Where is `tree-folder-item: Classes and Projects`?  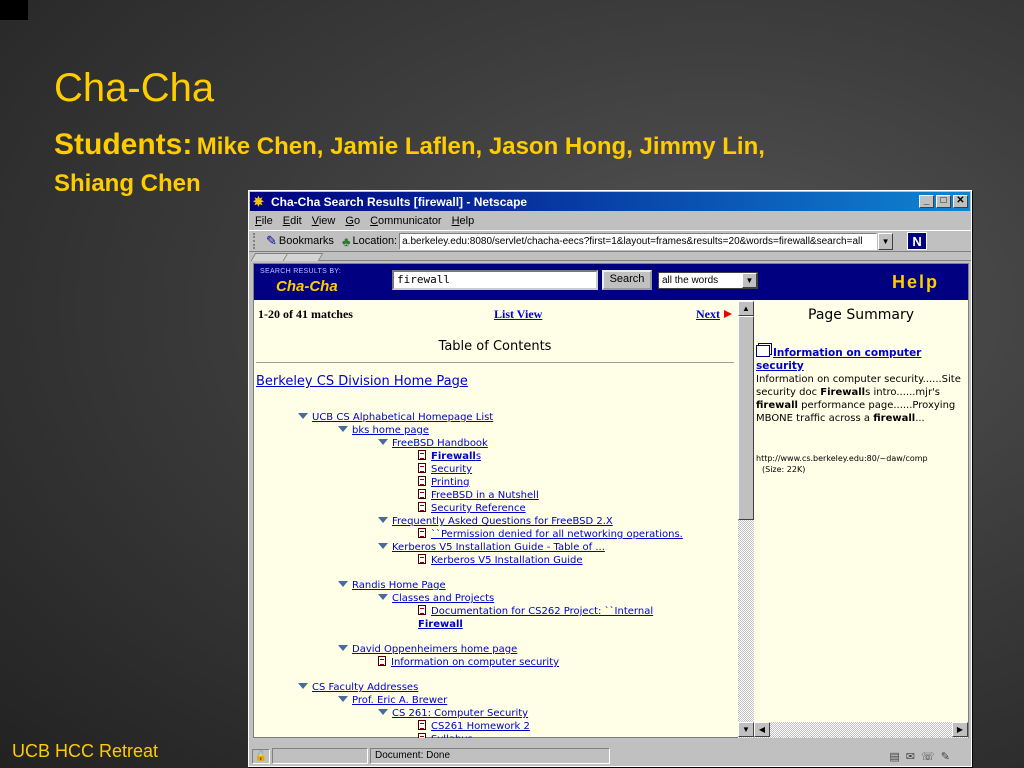
tree-folder-item: Classes and Projects is located at coordinates (436, 598).